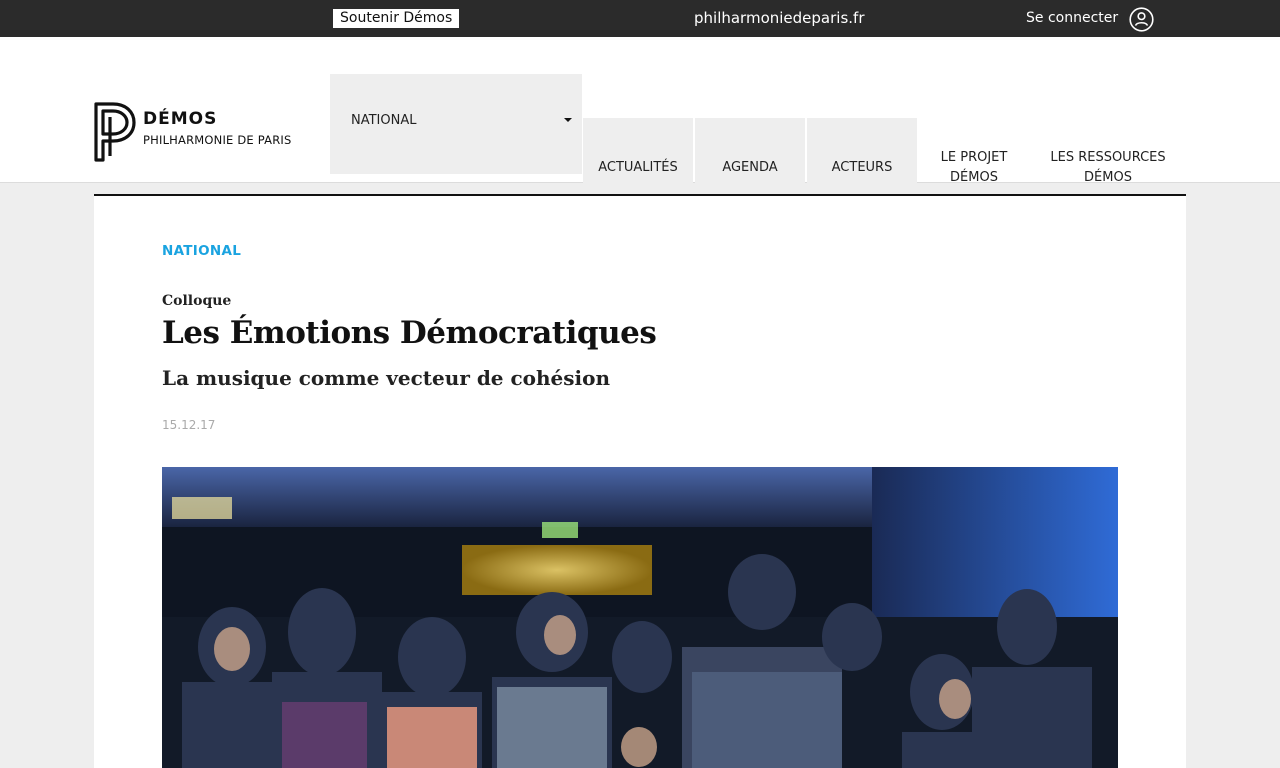 The height and width of the screenshot is (768, 1280). I want to click on login-link: Se connecter, so click(1072, 18).